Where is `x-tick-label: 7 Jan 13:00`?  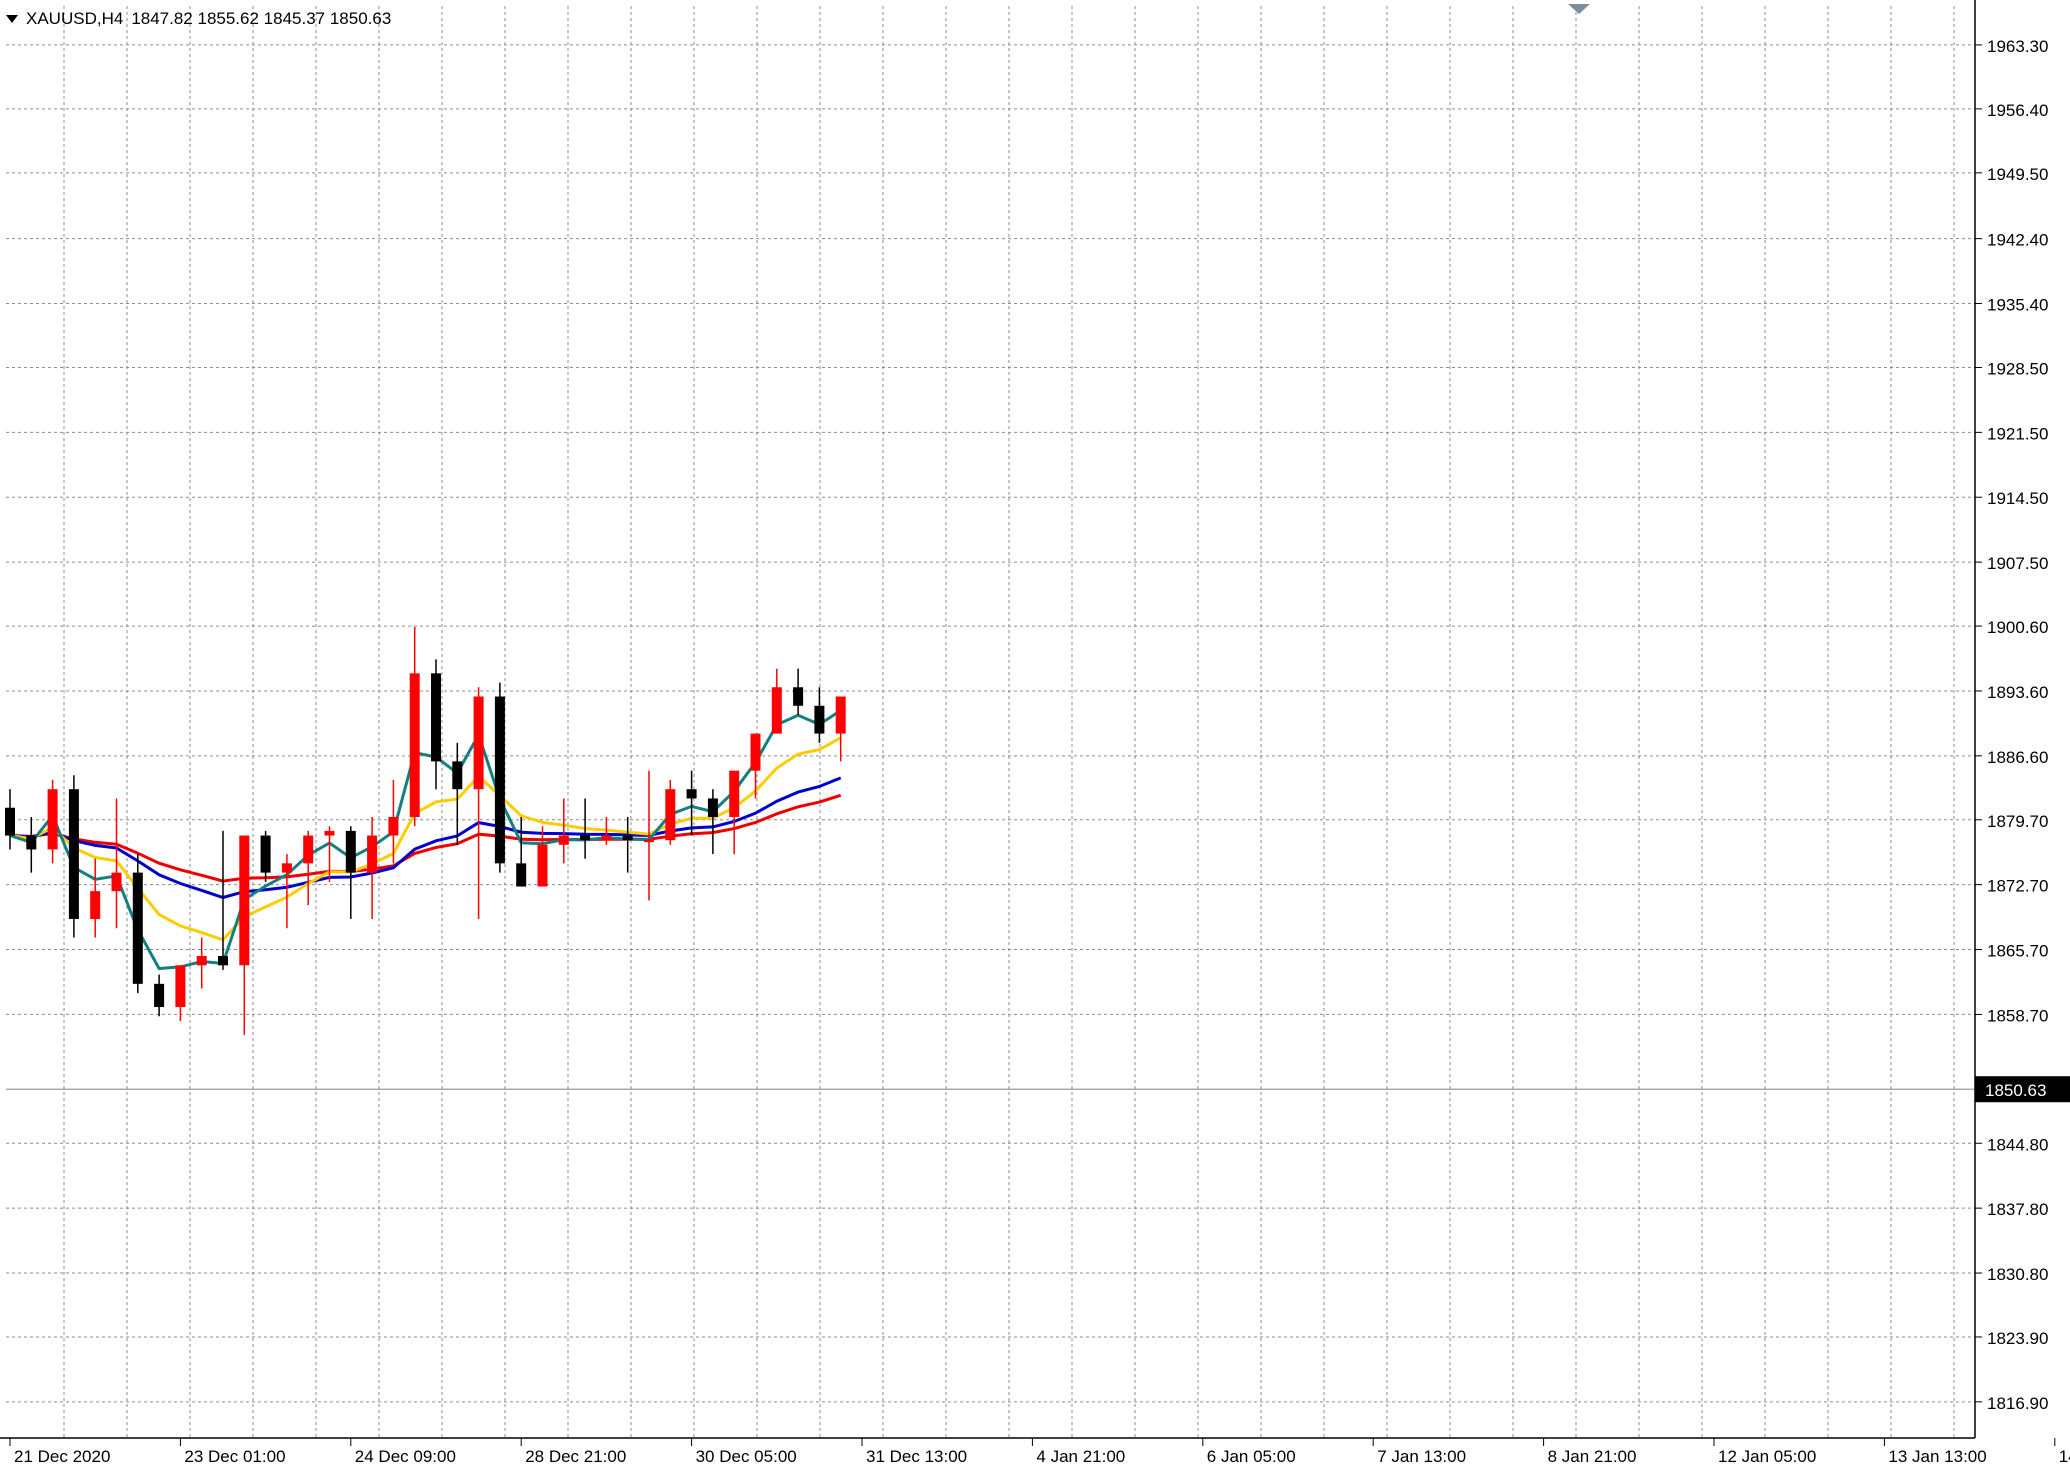
x-tick-label: 7 Jan 13:00 is located at coordinates (1421, 1456).